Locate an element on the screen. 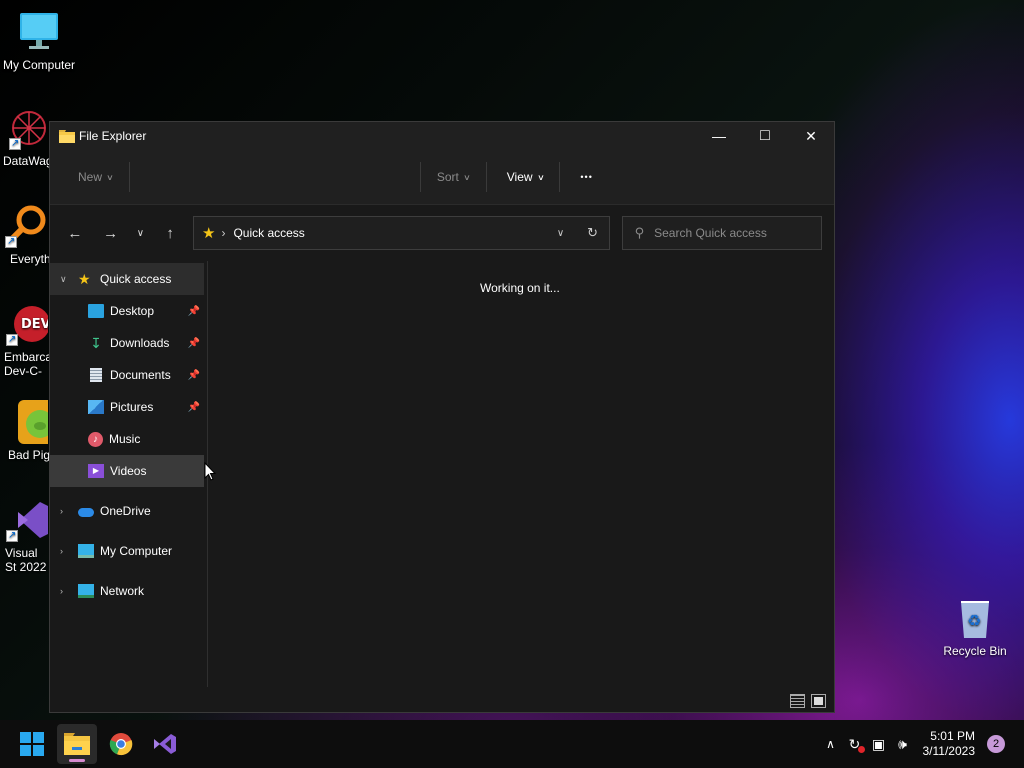 This screenshot has width=1024, height=768. desktop-icon-my-computer: My Computer is located at coordinates (39, 41).